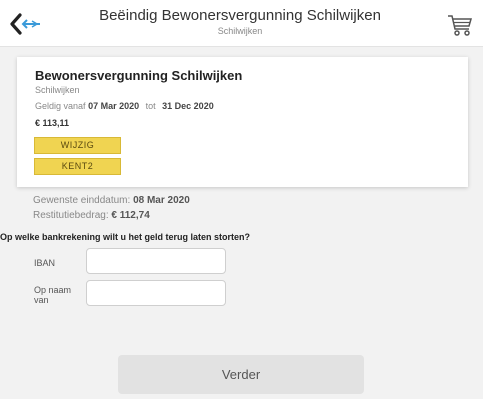  I want to click on license-plate-badge: KENT2, so click(77, 166).